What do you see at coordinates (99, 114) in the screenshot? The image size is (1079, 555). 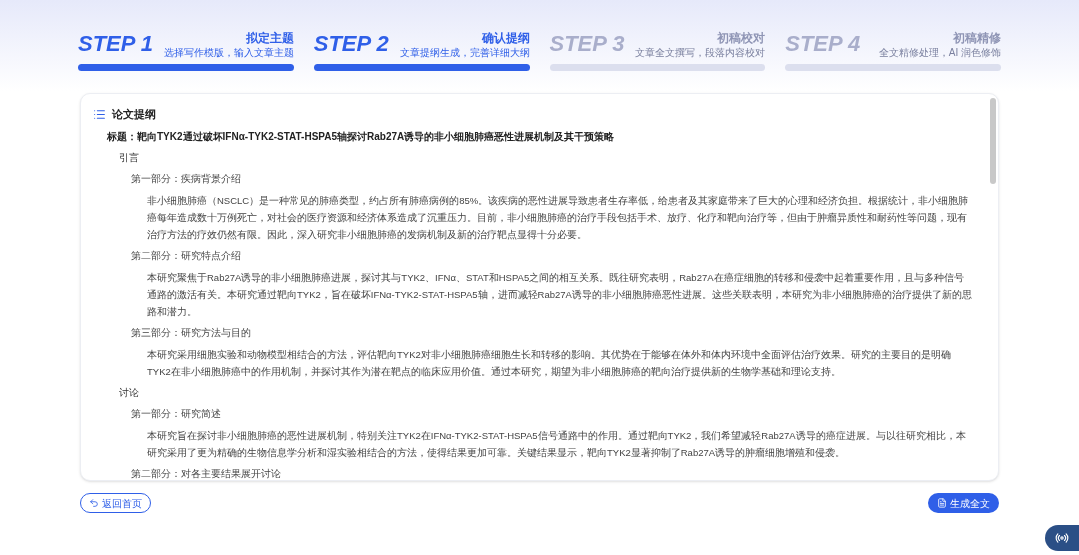 I see `list-icon` at bounding box center [99, 114].